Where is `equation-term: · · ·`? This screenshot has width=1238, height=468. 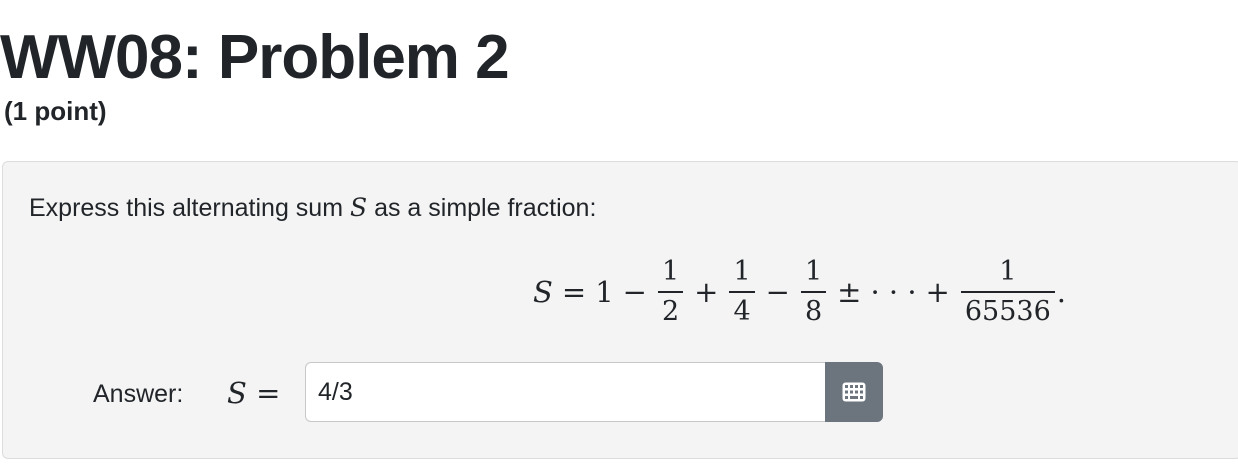 equation-term: · · · is located at coordinates (893, 292).